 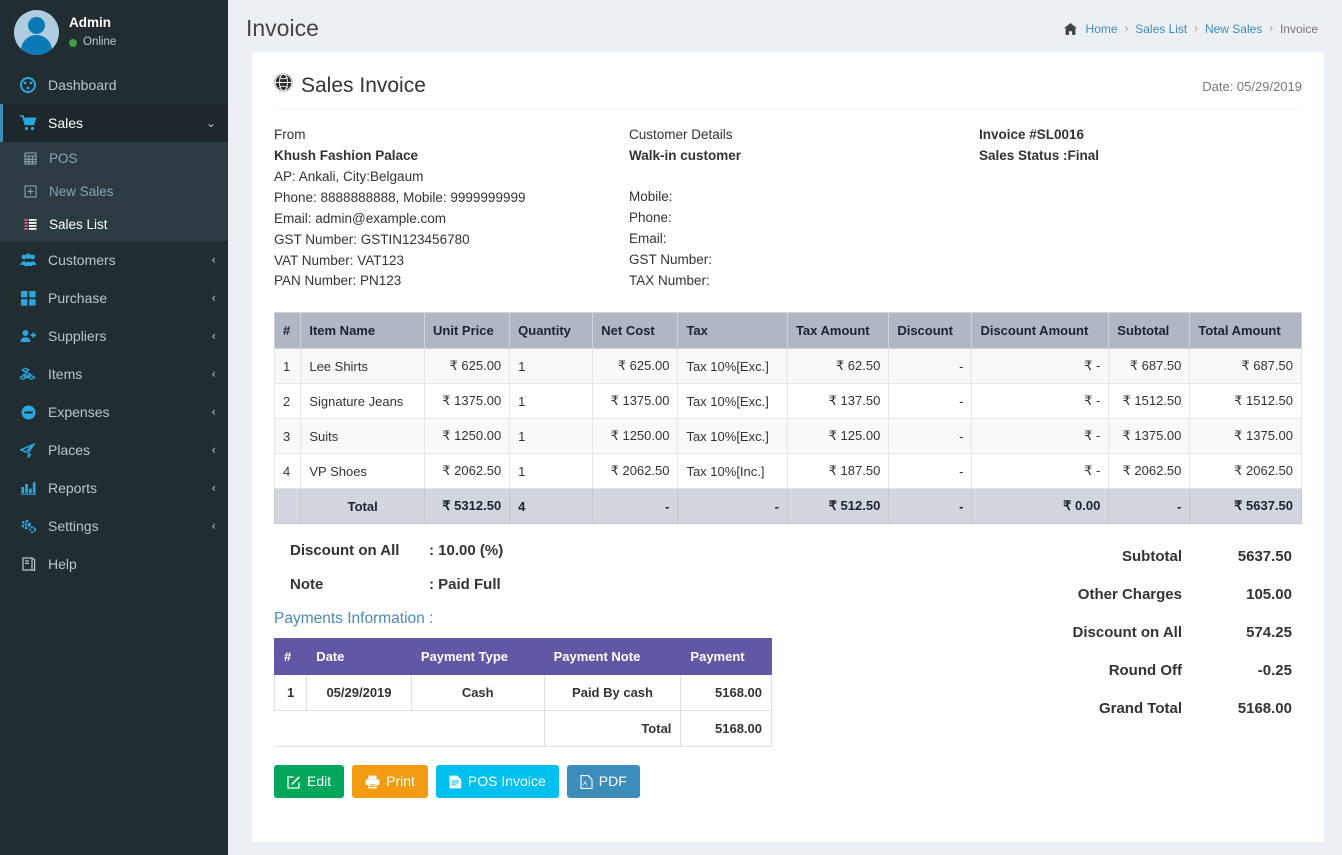 I want to click on cell-payment-amount: 5168.00, so click(x=726, y=693).